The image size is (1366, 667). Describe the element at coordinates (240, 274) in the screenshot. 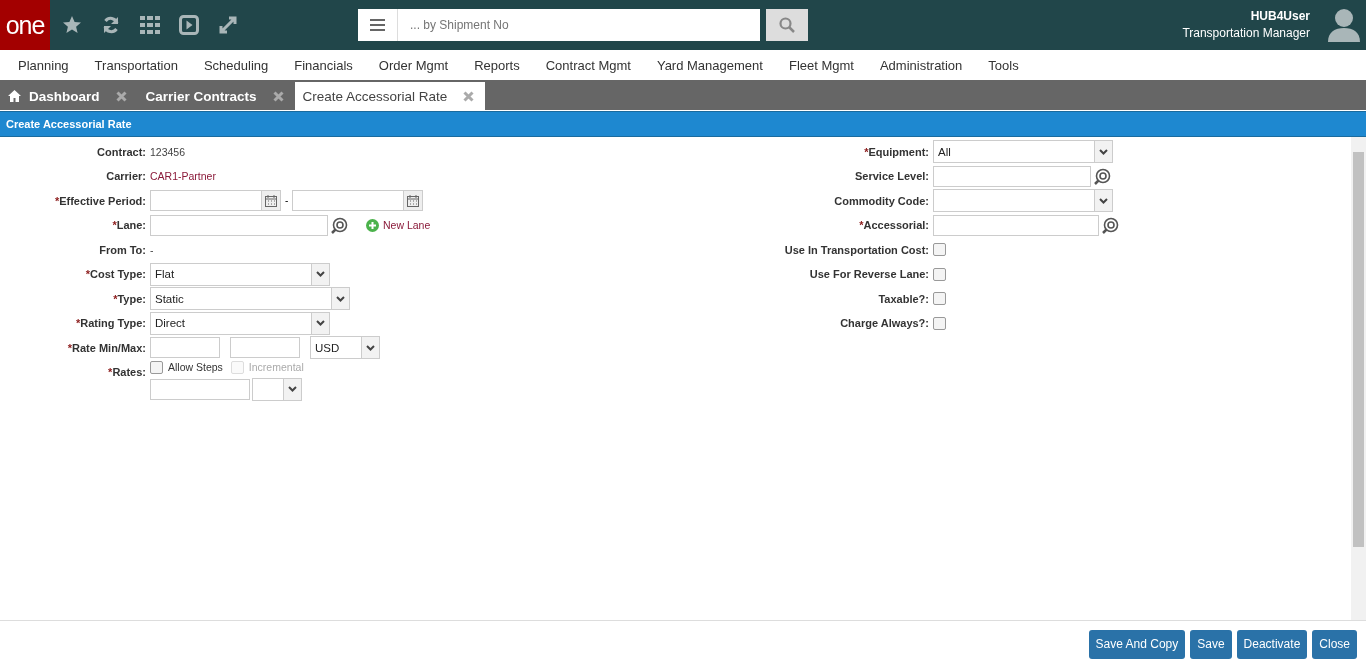

I see `select-field: Flat` at that location.